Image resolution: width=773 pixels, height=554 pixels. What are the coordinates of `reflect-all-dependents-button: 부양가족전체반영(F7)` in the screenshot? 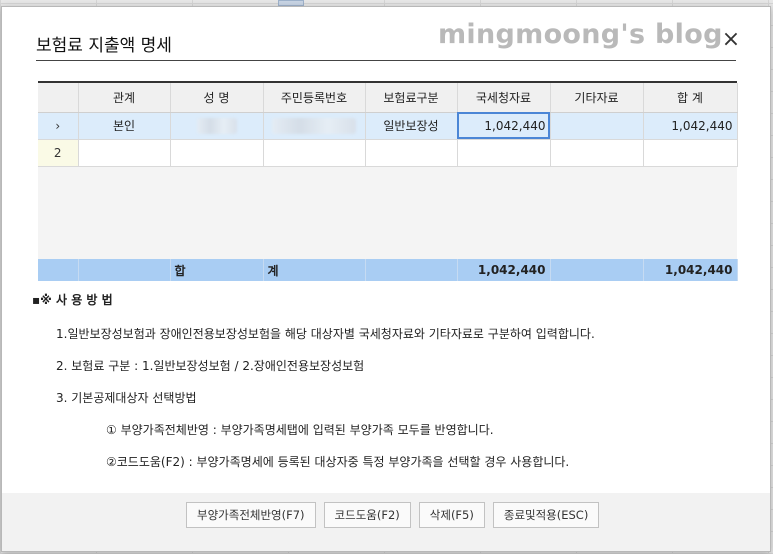 It's located at (251, 515).